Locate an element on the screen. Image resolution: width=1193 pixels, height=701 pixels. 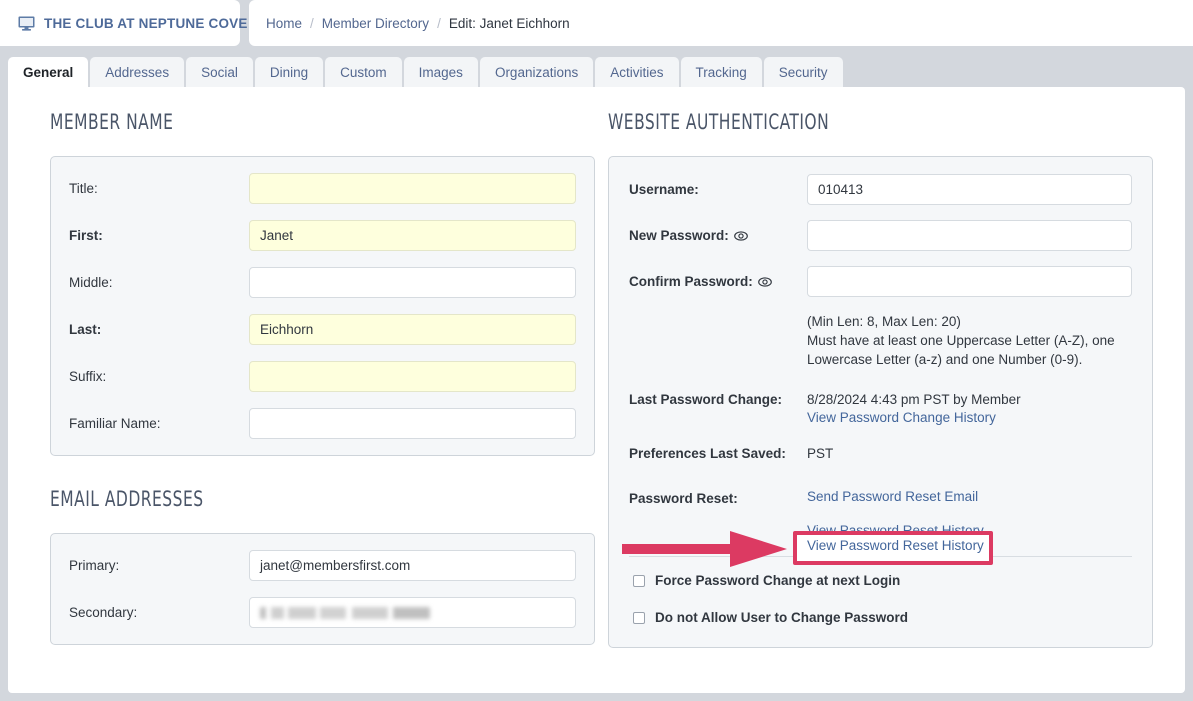
field-row-familiar-name: Familiar Name: is located at coordinates (322, 423).